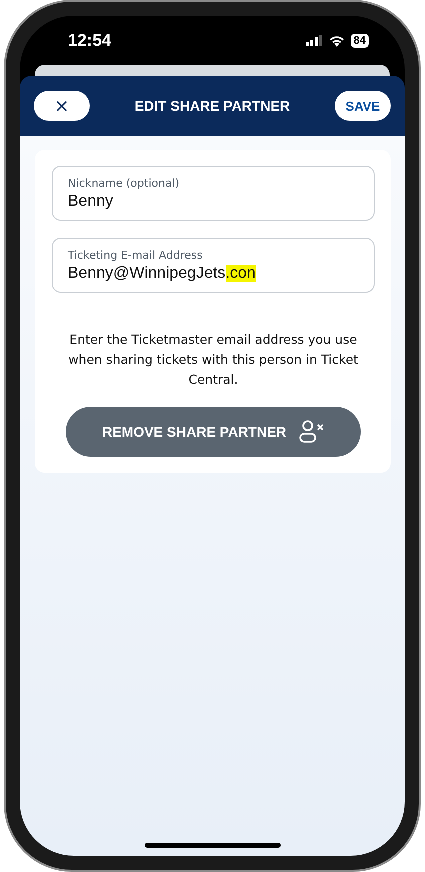 The height and width of the screenshot is (872, 425). What do you see at coordinates (314, 40) in the screenshot?
I see `signal-icon` at bounding box center [314, 40].